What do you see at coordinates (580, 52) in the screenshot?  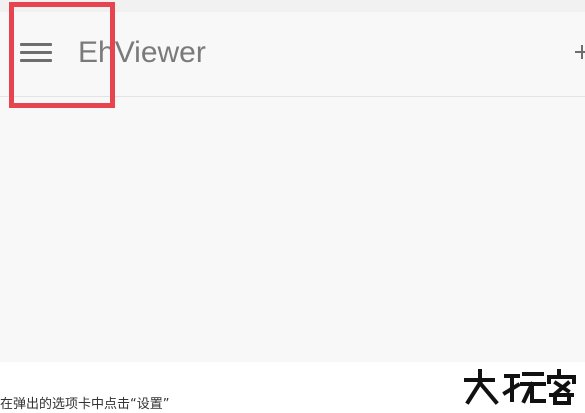 I see `add-icon` at bounding box center [580, 52].